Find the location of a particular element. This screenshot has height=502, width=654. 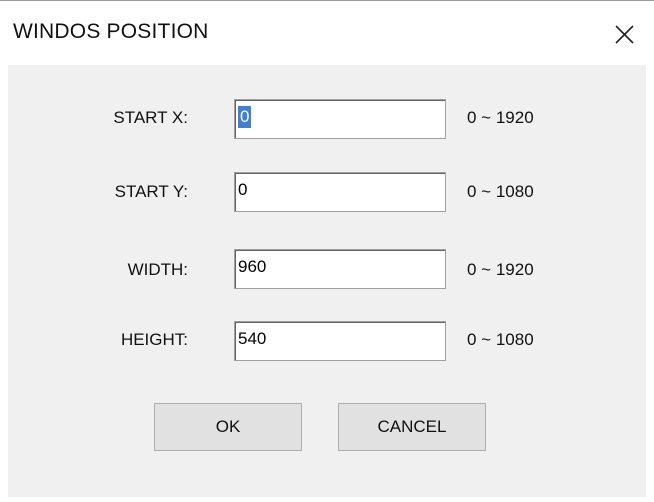

start-y-value: 0 is located at coordinates (243, 189).